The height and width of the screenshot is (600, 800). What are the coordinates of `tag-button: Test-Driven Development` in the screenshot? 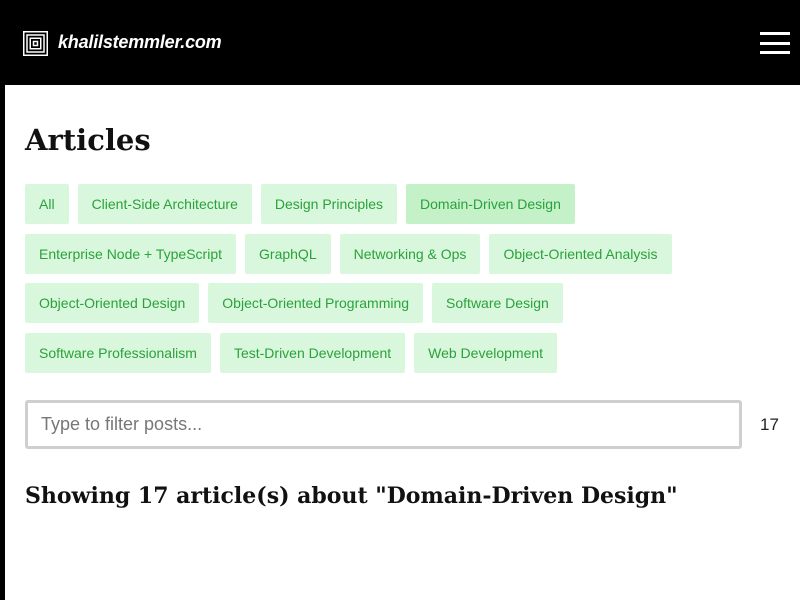 It's located at (312, 352).